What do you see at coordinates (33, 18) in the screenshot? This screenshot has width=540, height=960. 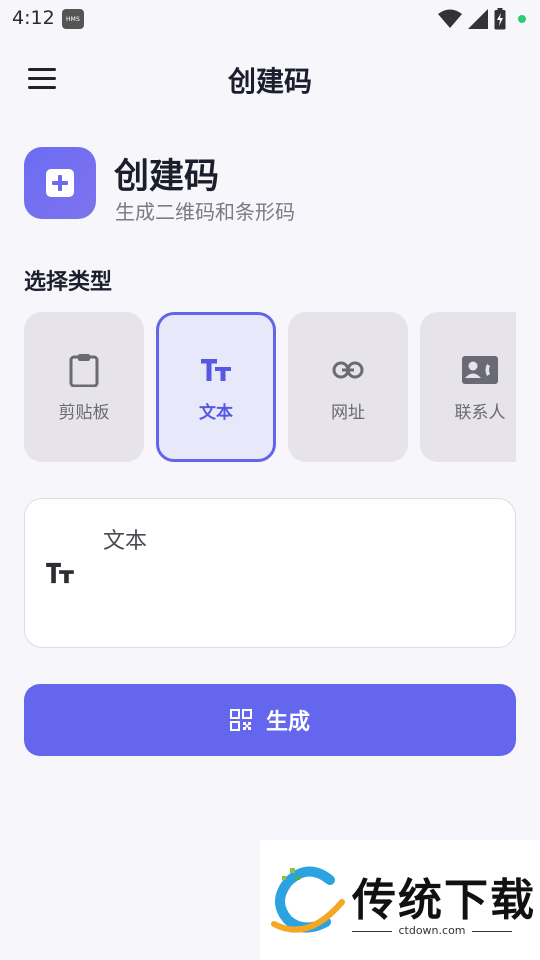 I see `status-time: 4:12` at bounding box center [33, 18].